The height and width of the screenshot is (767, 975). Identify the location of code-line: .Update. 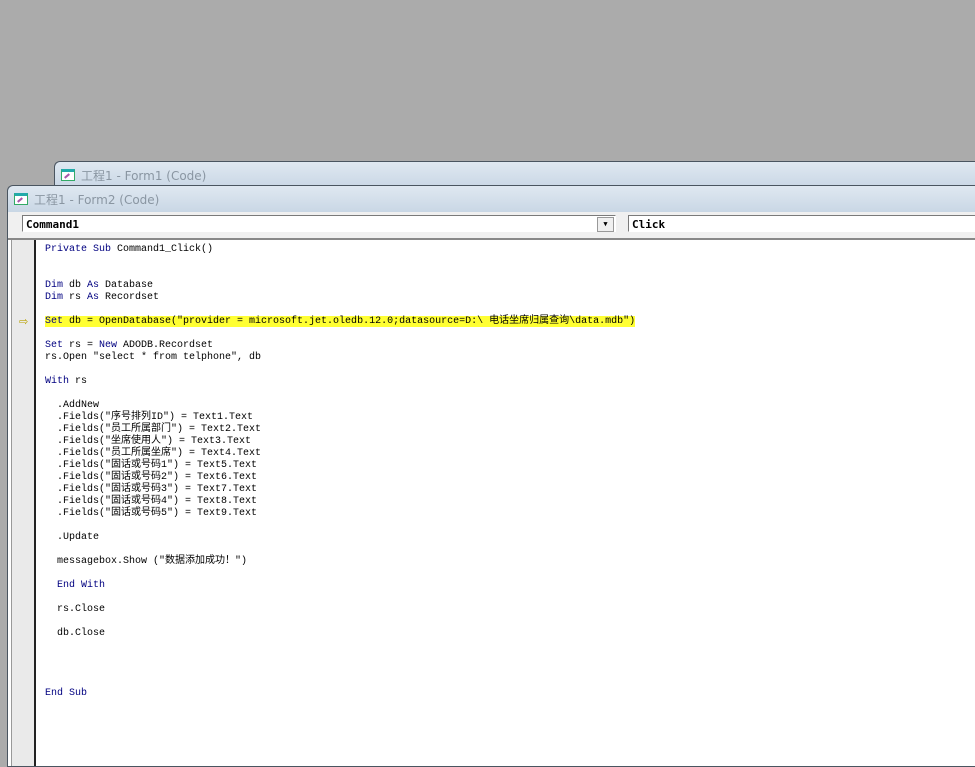
(340, 538).